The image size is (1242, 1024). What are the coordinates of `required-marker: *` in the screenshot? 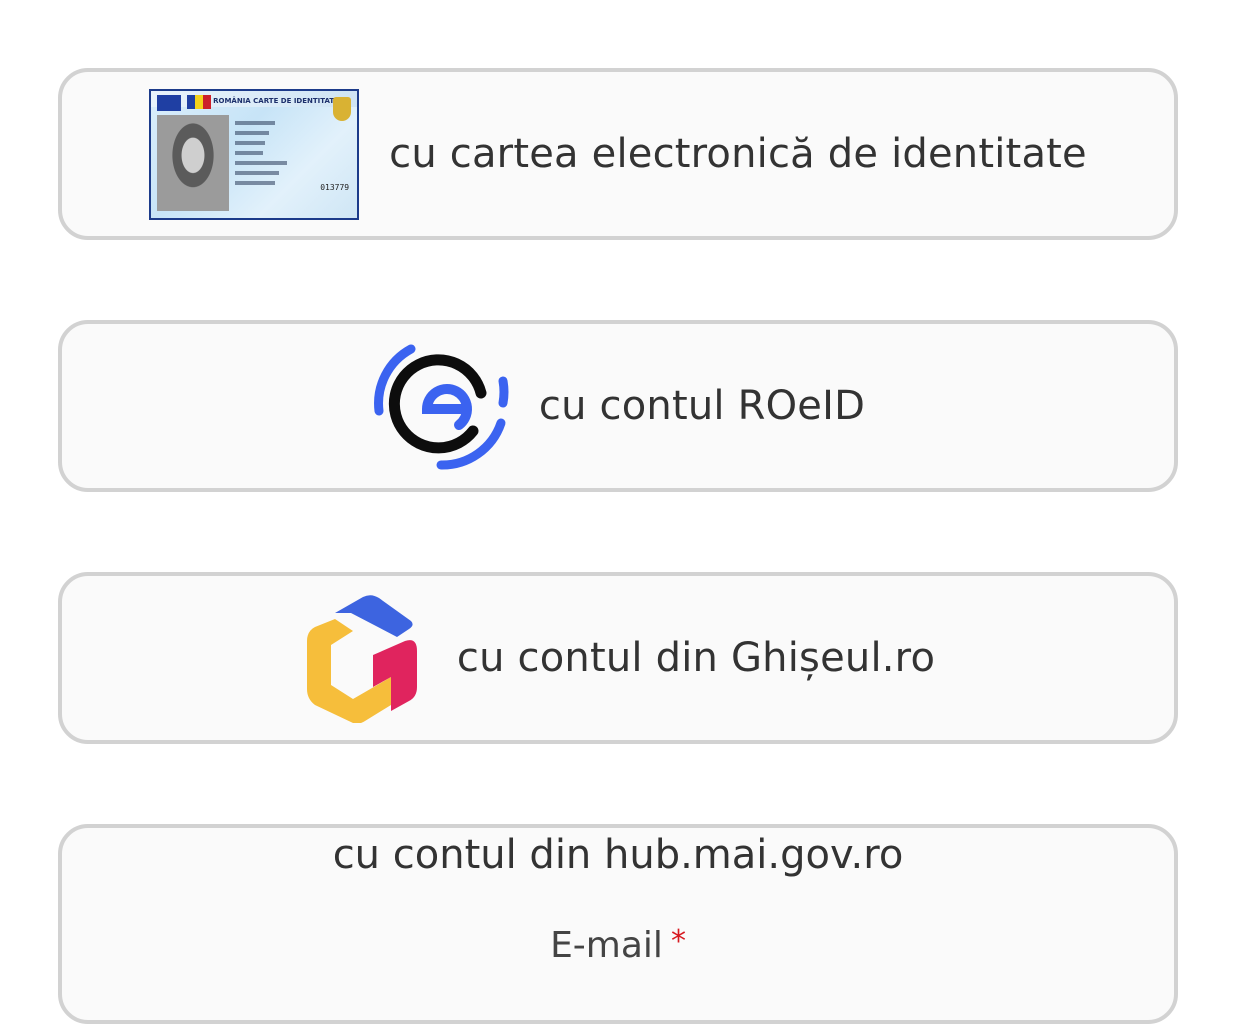 It's located at (678, 941).